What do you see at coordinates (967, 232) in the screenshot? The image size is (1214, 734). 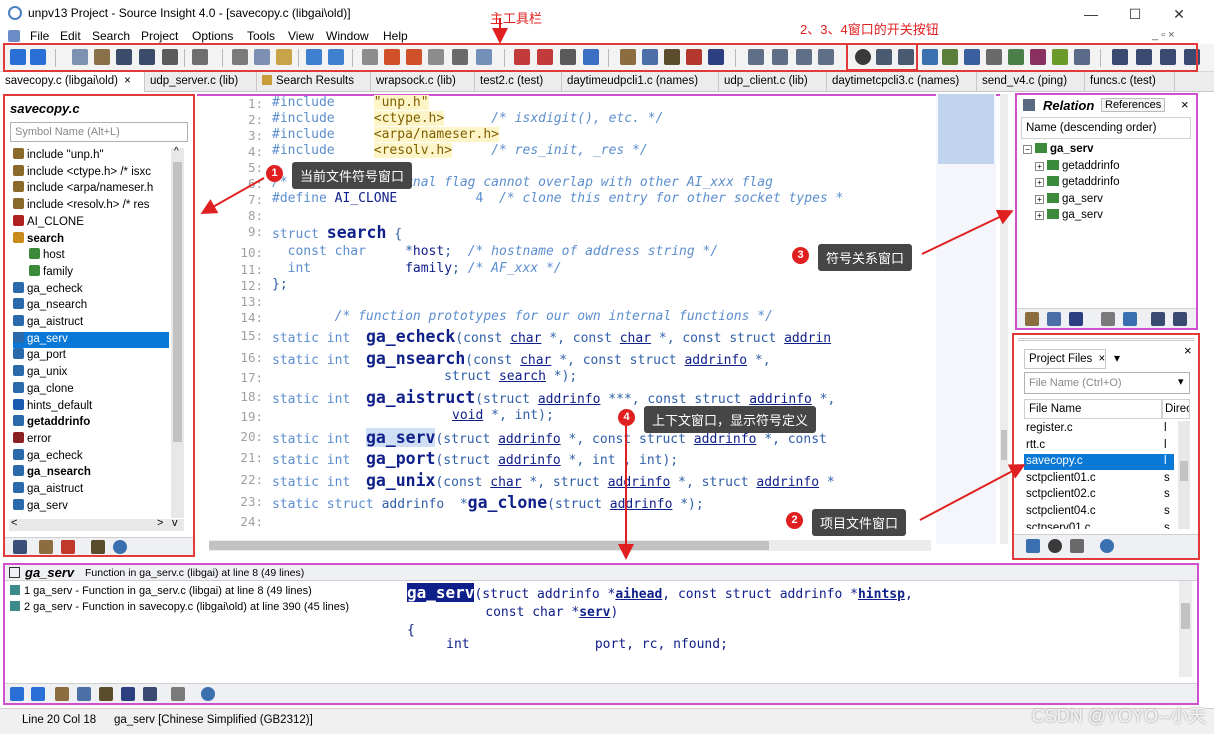 I see `relation-window-arrow` at bounding box center [967, 232].